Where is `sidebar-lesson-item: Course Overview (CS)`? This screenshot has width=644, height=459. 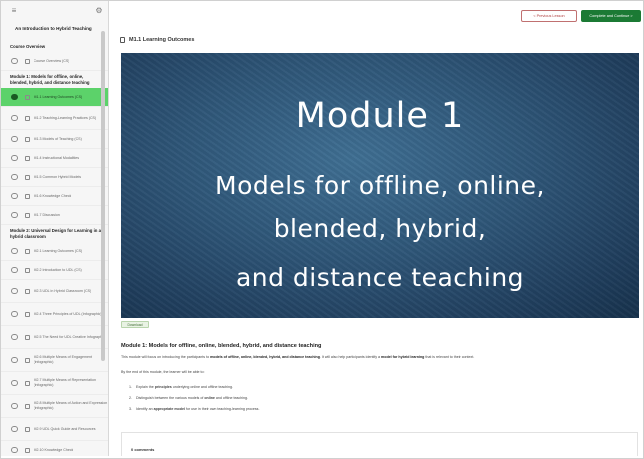 sidebar-lesson-item: Course Overview (CS) is located at coordinates (54, 61).